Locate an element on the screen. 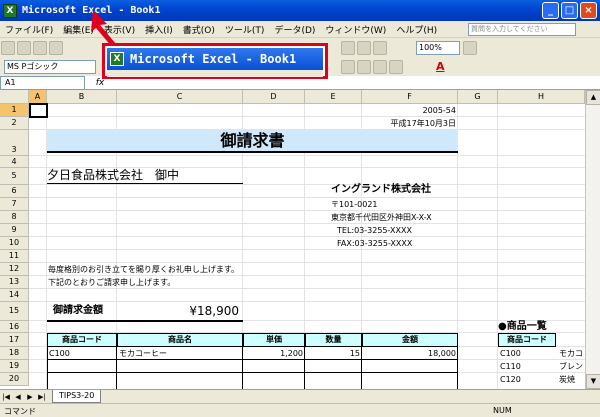  title-bar-callout: X Microsoft Excel - Book1 is located at coordinates (215, 61).